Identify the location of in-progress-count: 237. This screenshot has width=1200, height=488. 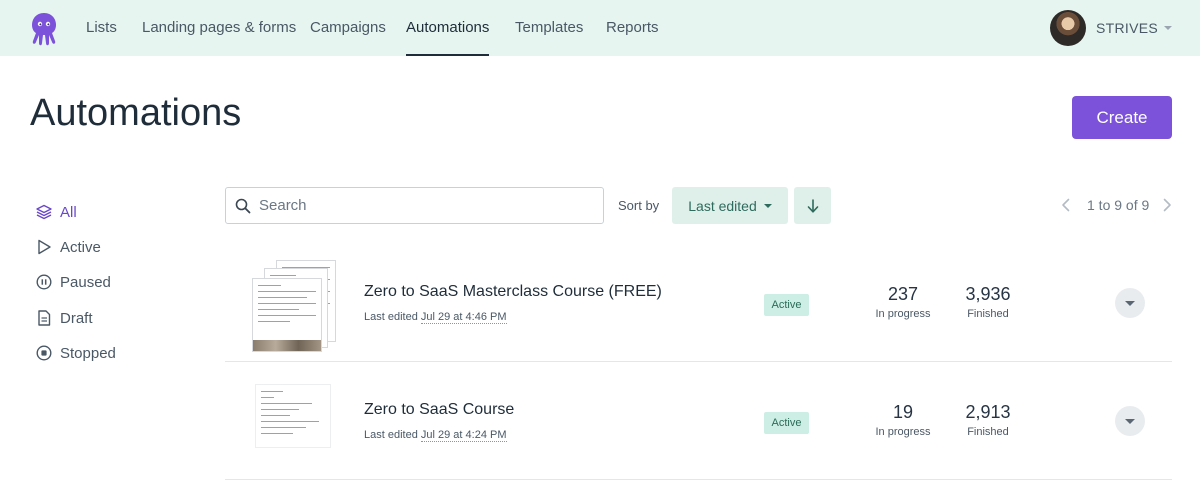
(903, 294).